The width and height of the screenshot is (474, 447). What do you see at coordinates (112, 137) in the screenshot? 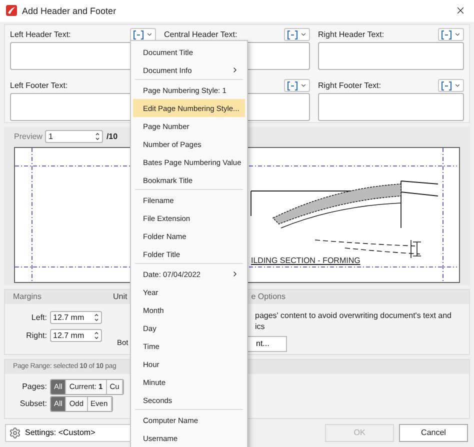
I see `page-total: /10` at bounding box center [112, 137].